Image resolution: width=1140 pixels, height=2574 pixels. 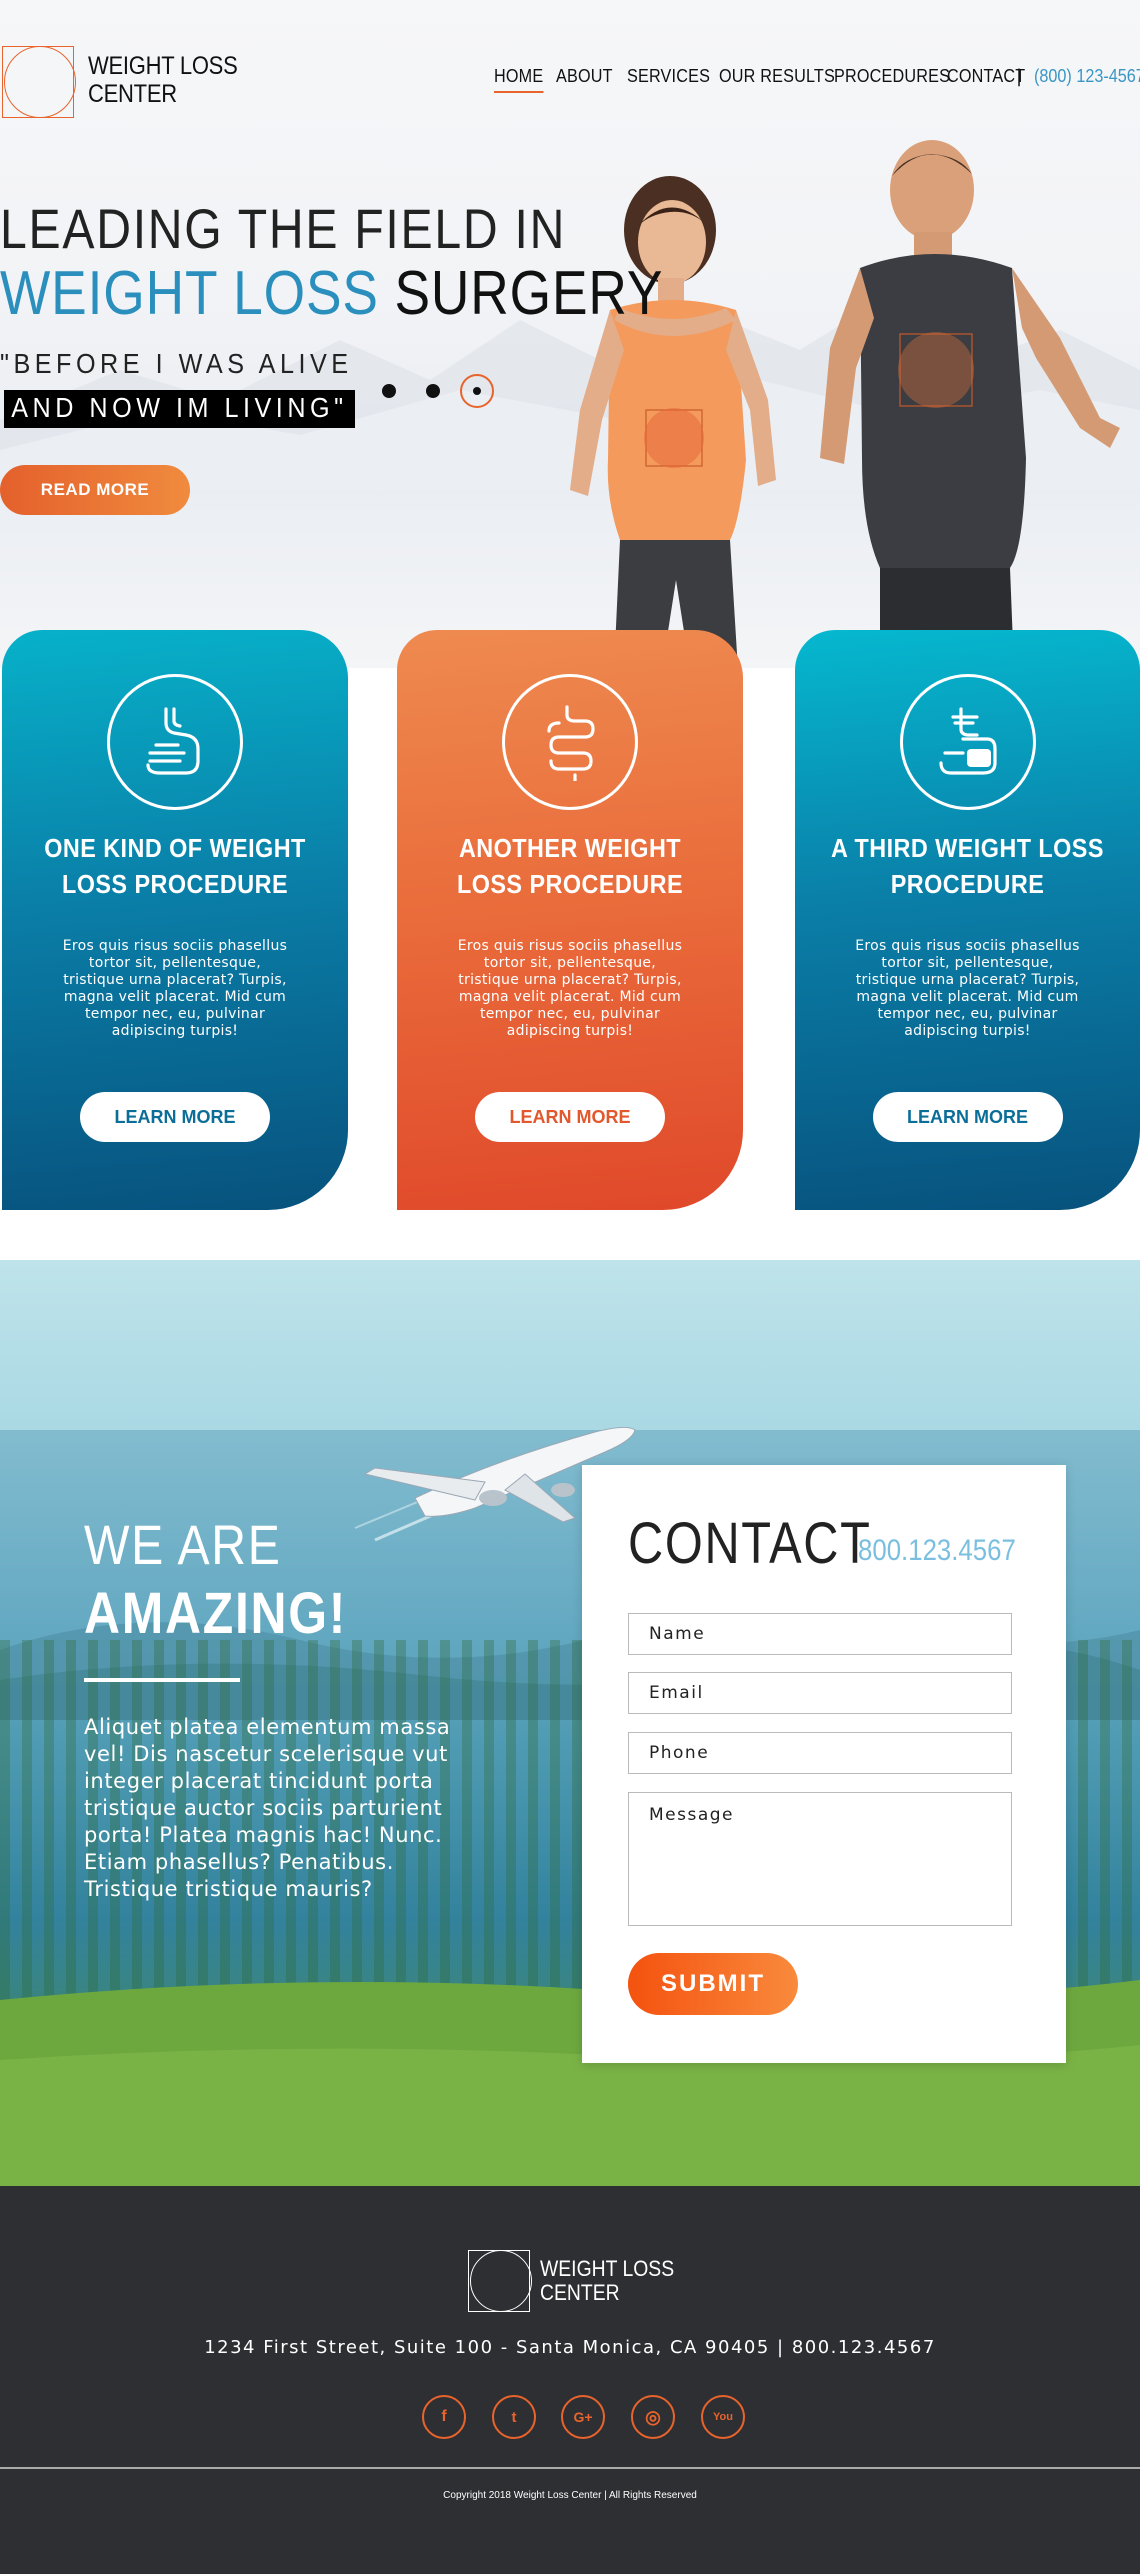 What do you see at coordinates (967, 1117) in the screenshot?
I see `card-3-learn-more-button: LEARN MORE` at bounding box center [967, 1117].